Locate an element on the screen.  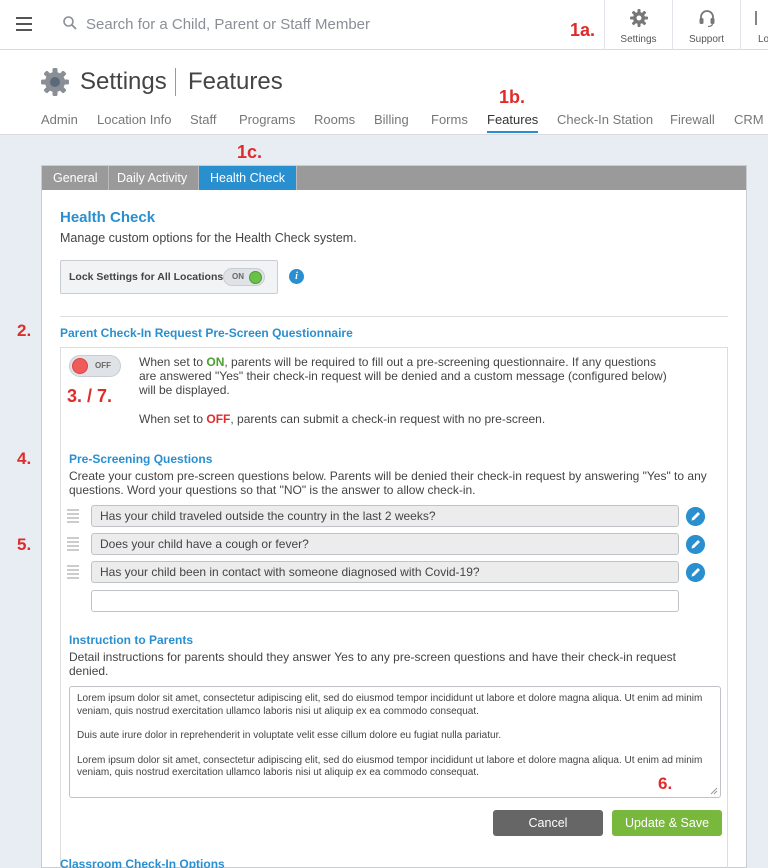
question-field: Does your child have a cough or fever? is located at coordinates (385, 544).